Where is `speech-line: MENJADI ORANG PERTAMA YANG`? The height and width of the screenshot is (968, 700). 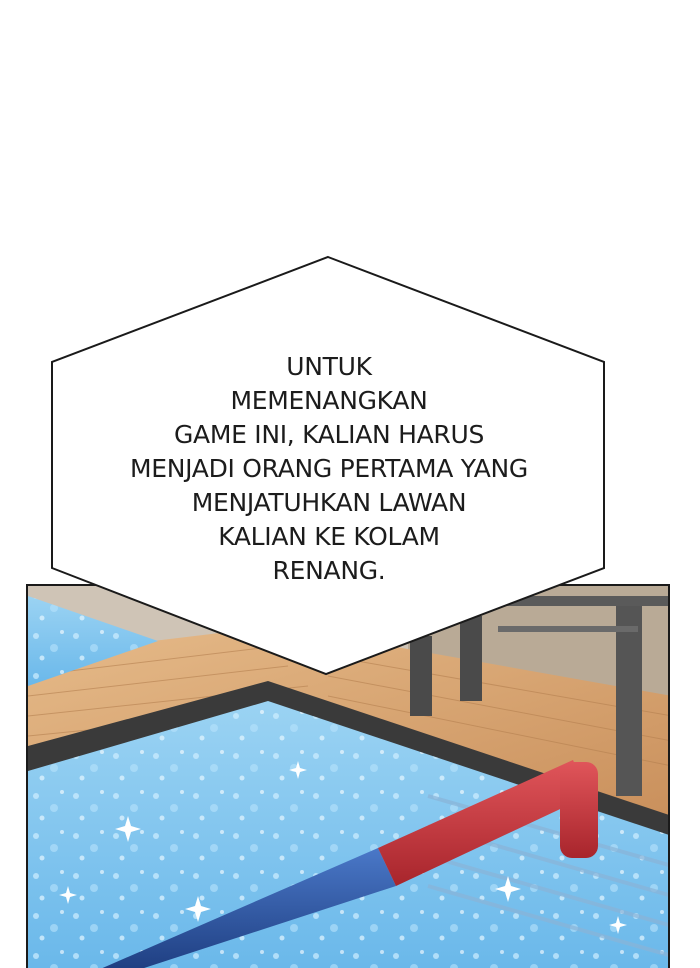 speech-line: MENJADI ORANG PERTAMA YANG is located at coordinates (328, 468).